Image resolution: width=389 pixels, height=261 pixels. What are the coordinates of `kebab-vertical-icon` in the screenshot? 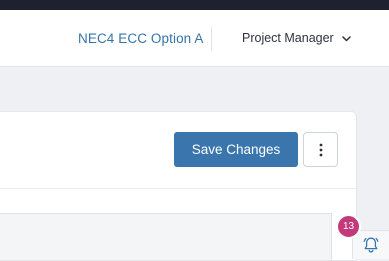 It's located at (320, 150).